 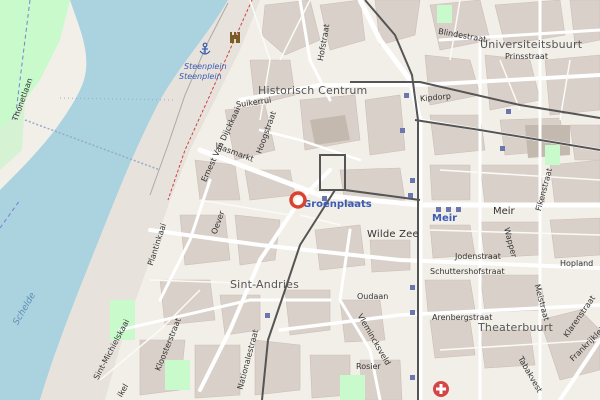 What do you see at coordinates (205, 49) in the screenshot?
I see `anchor-icon` at bounding box center [205, 49].